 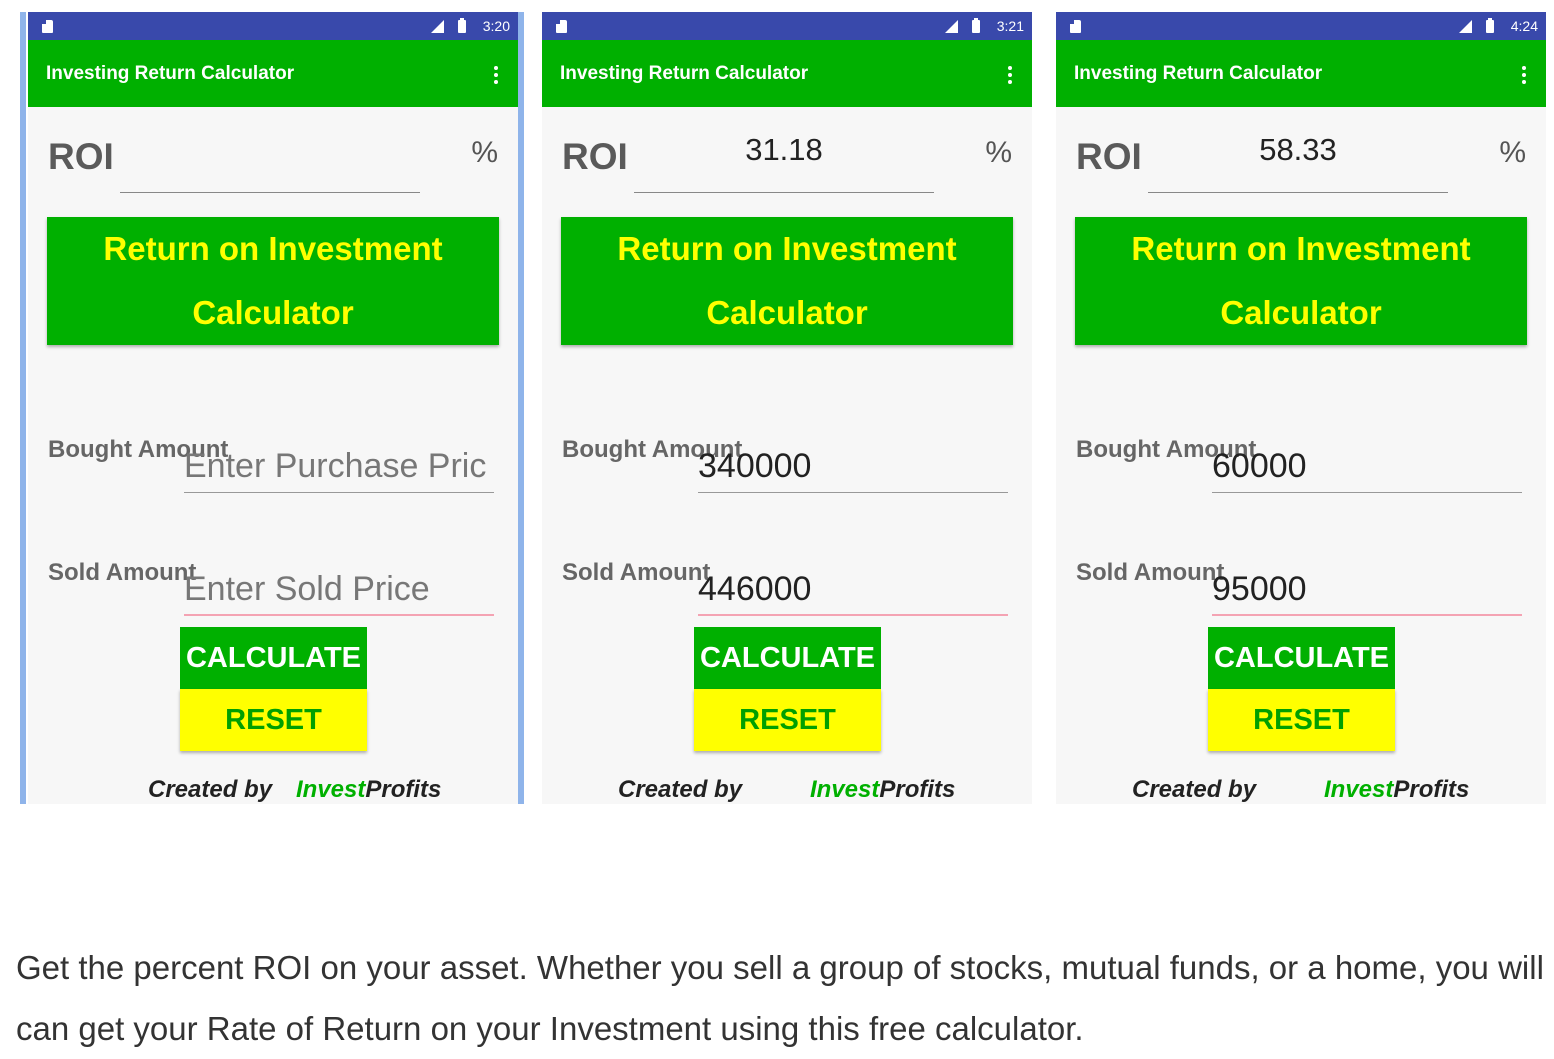 What do you see at coordinates (339, 589) in the screenshot?
I see `sold-amount-input: Enter Sold Price` at bounding box center [339, 589].